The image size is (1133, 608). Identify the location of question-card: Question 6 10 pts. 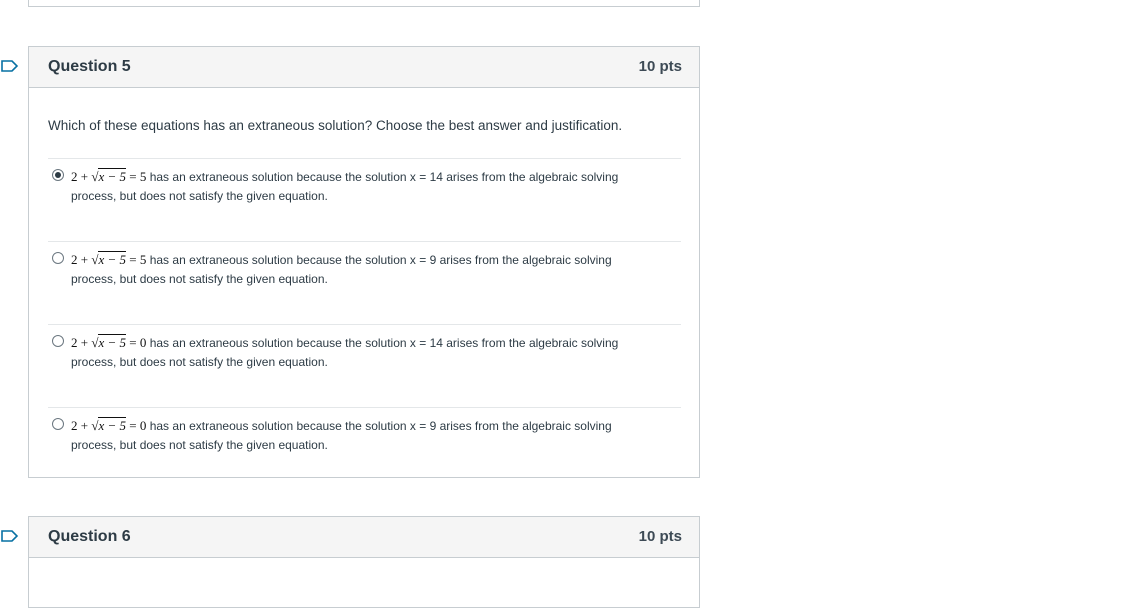
(364, 562).